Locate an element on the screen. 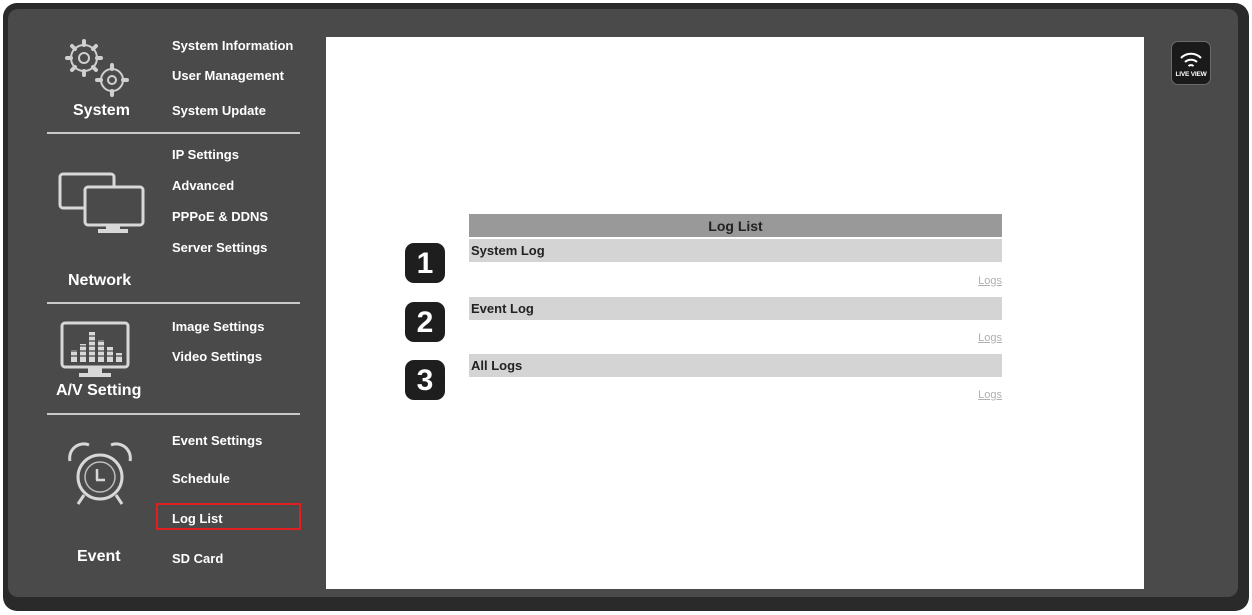 The width and height of the screenshot is (1252, 615). alarm-clock-icon is located at coordinates (100, 473).